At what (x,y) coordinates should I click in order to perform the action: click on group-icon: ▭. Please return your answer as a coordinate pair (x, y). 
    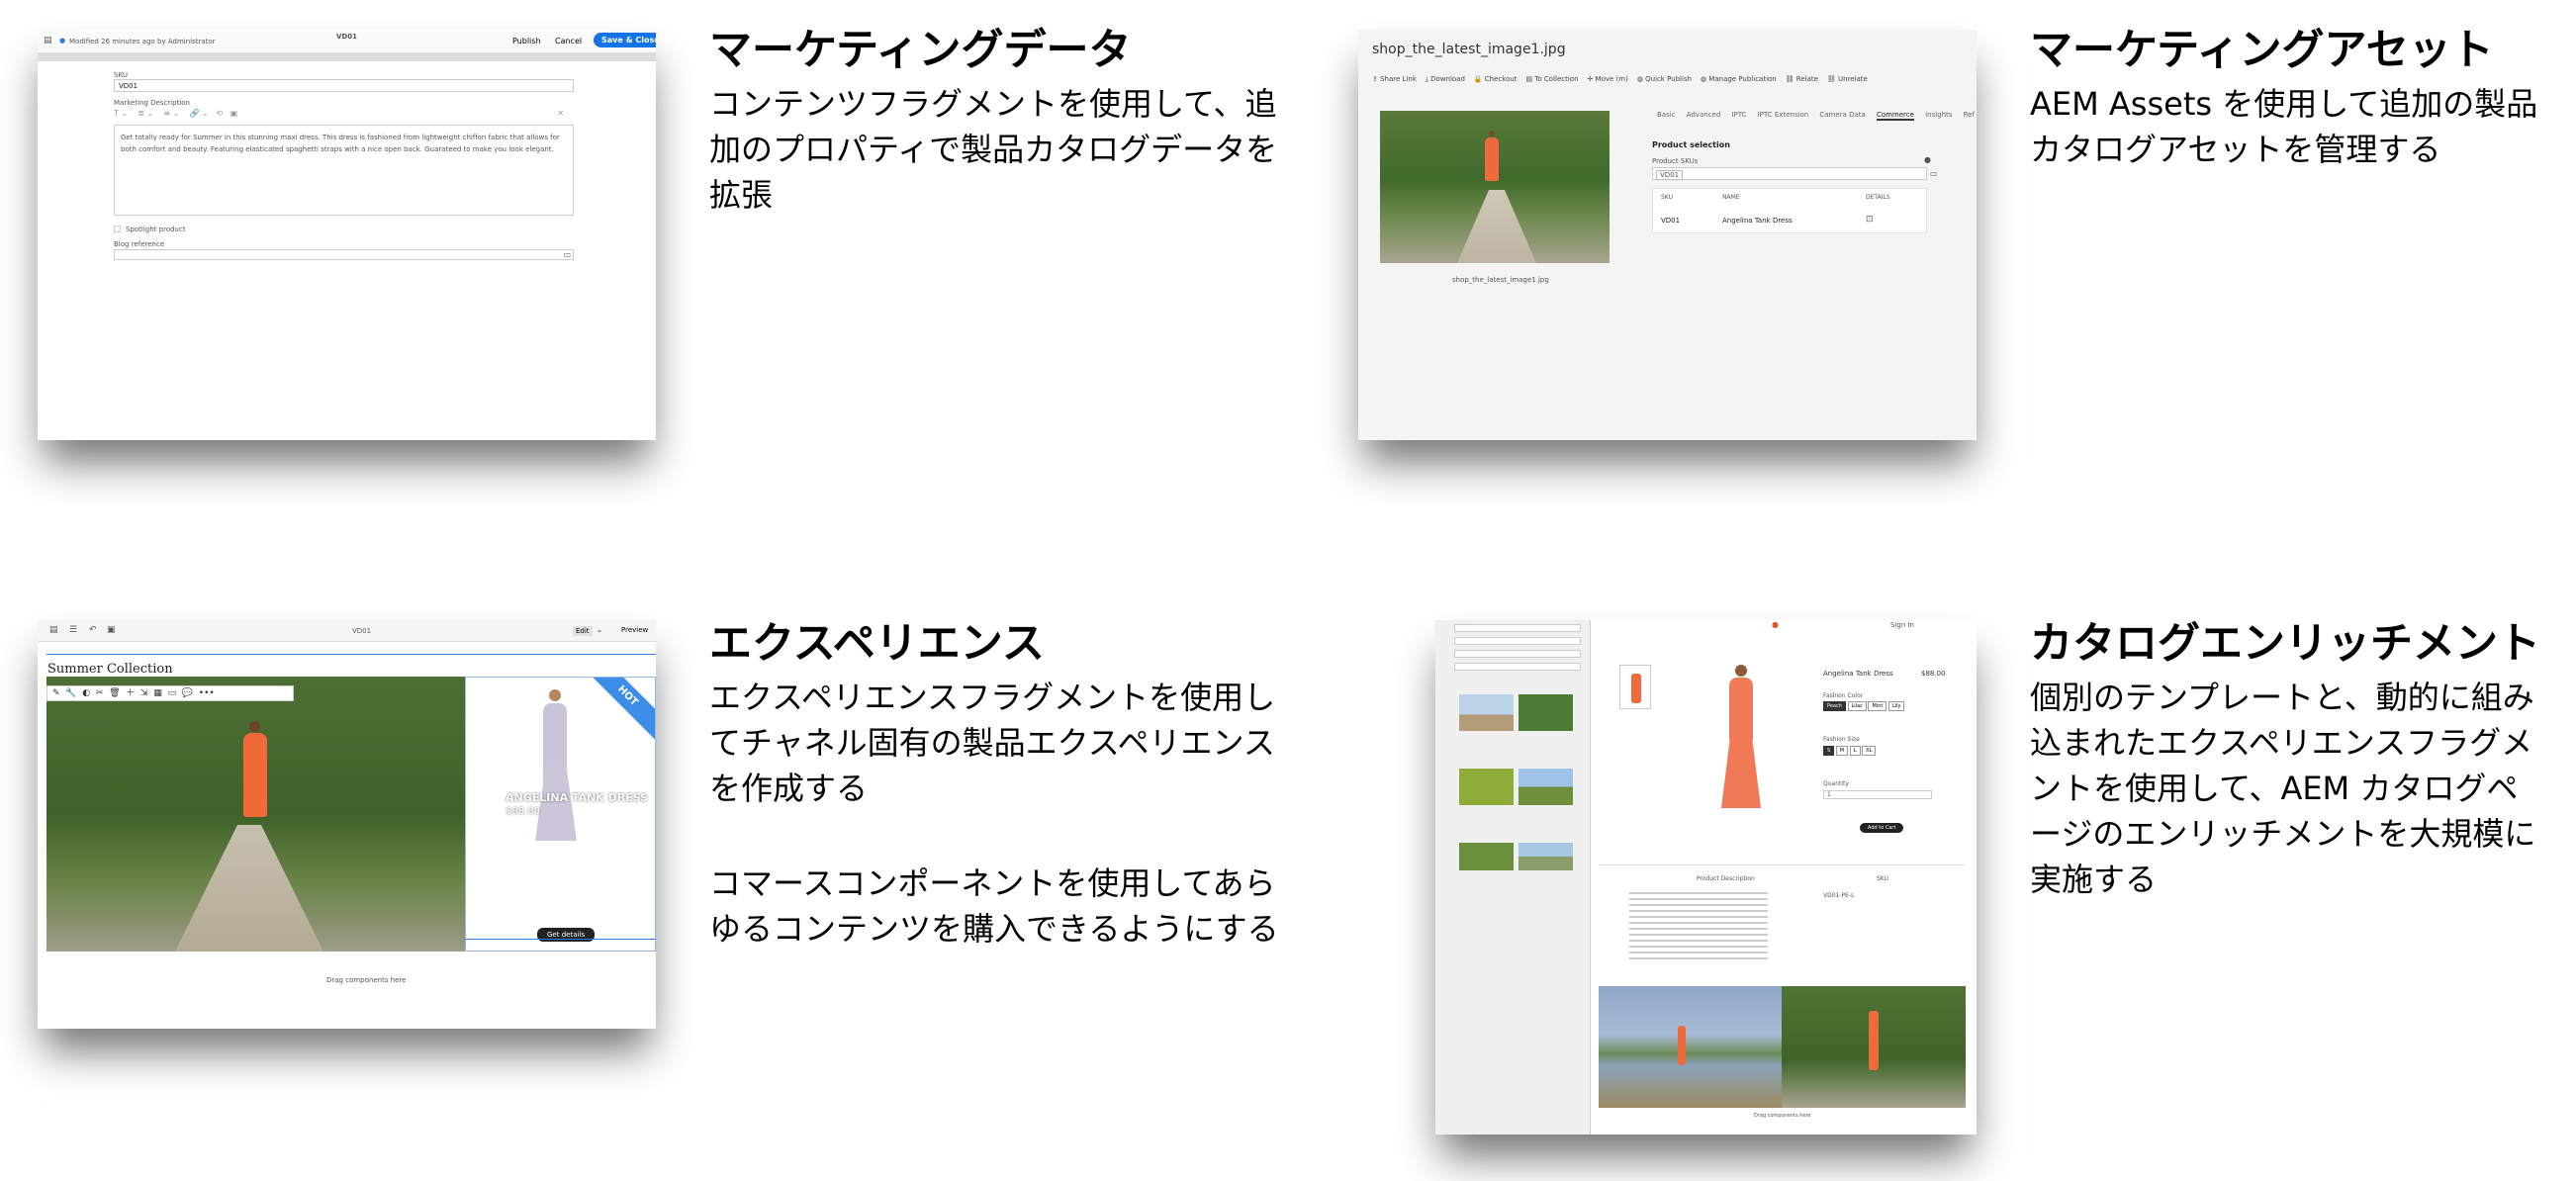
    Looking at the image, I should click on (172, 693).